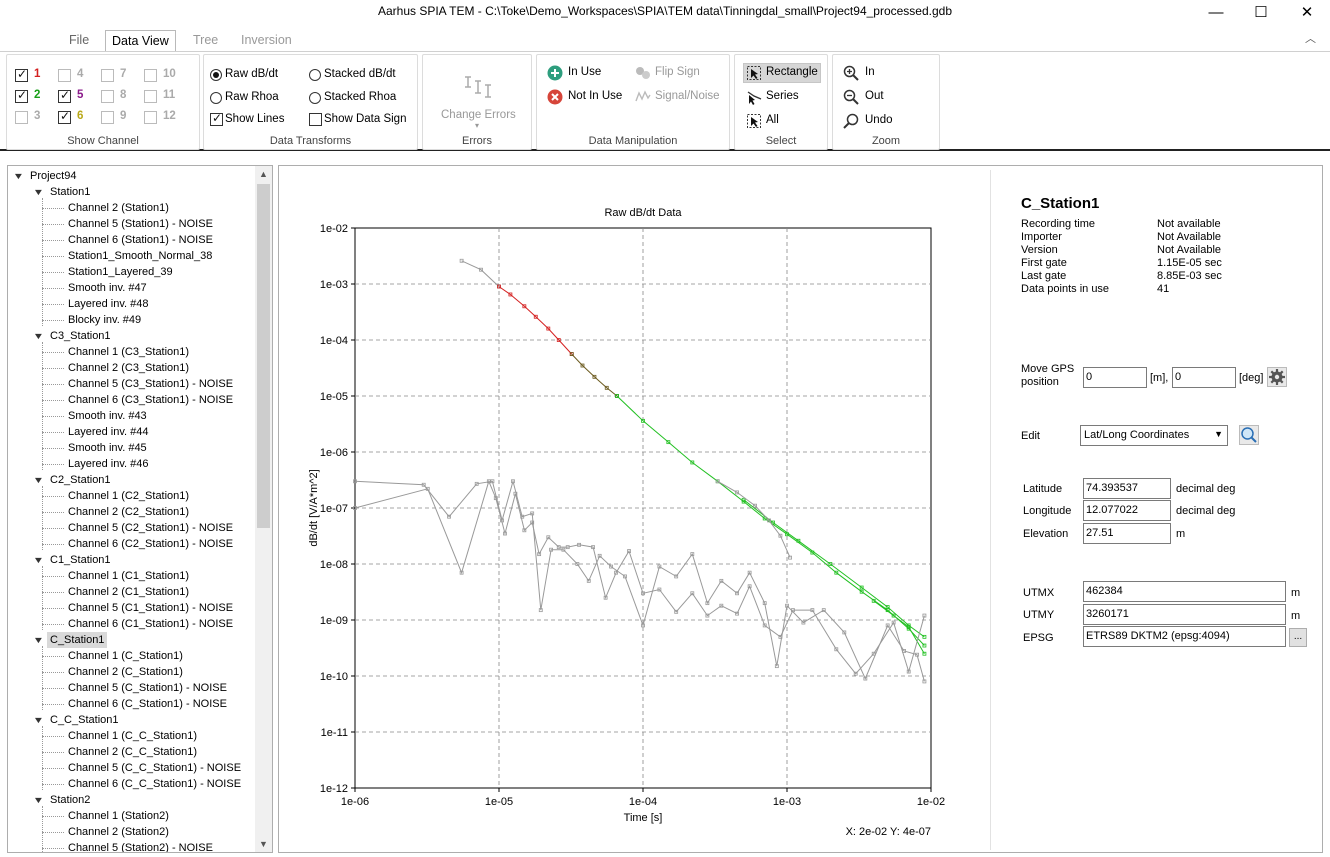 Image resolution: width=1330 pixels, height=857 pixels. What do you see at coordinates (478, 86) in the screenshot?
I see `change-errors-icon` at bounding box center [478, 86].